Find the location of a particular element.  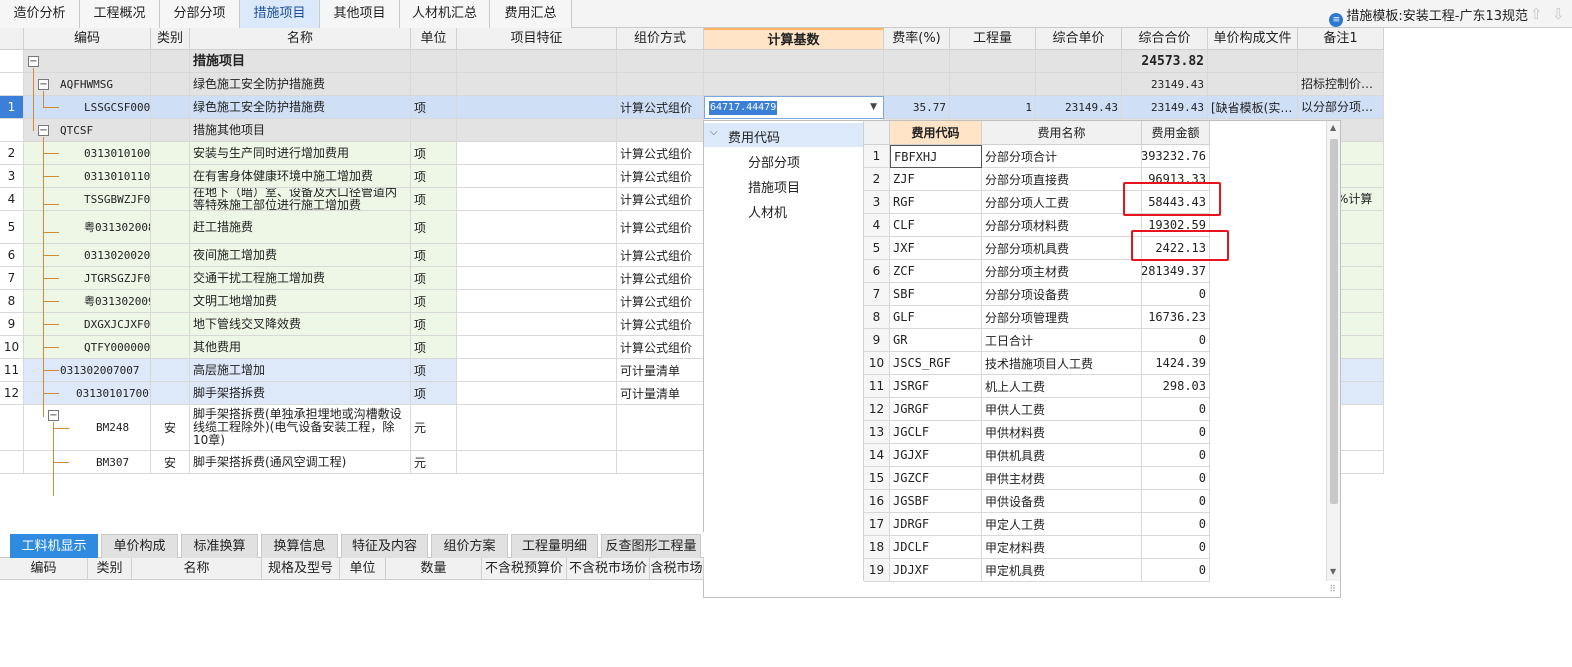

popup-fee-code: JGCLF is located at coordinates (936, 432).